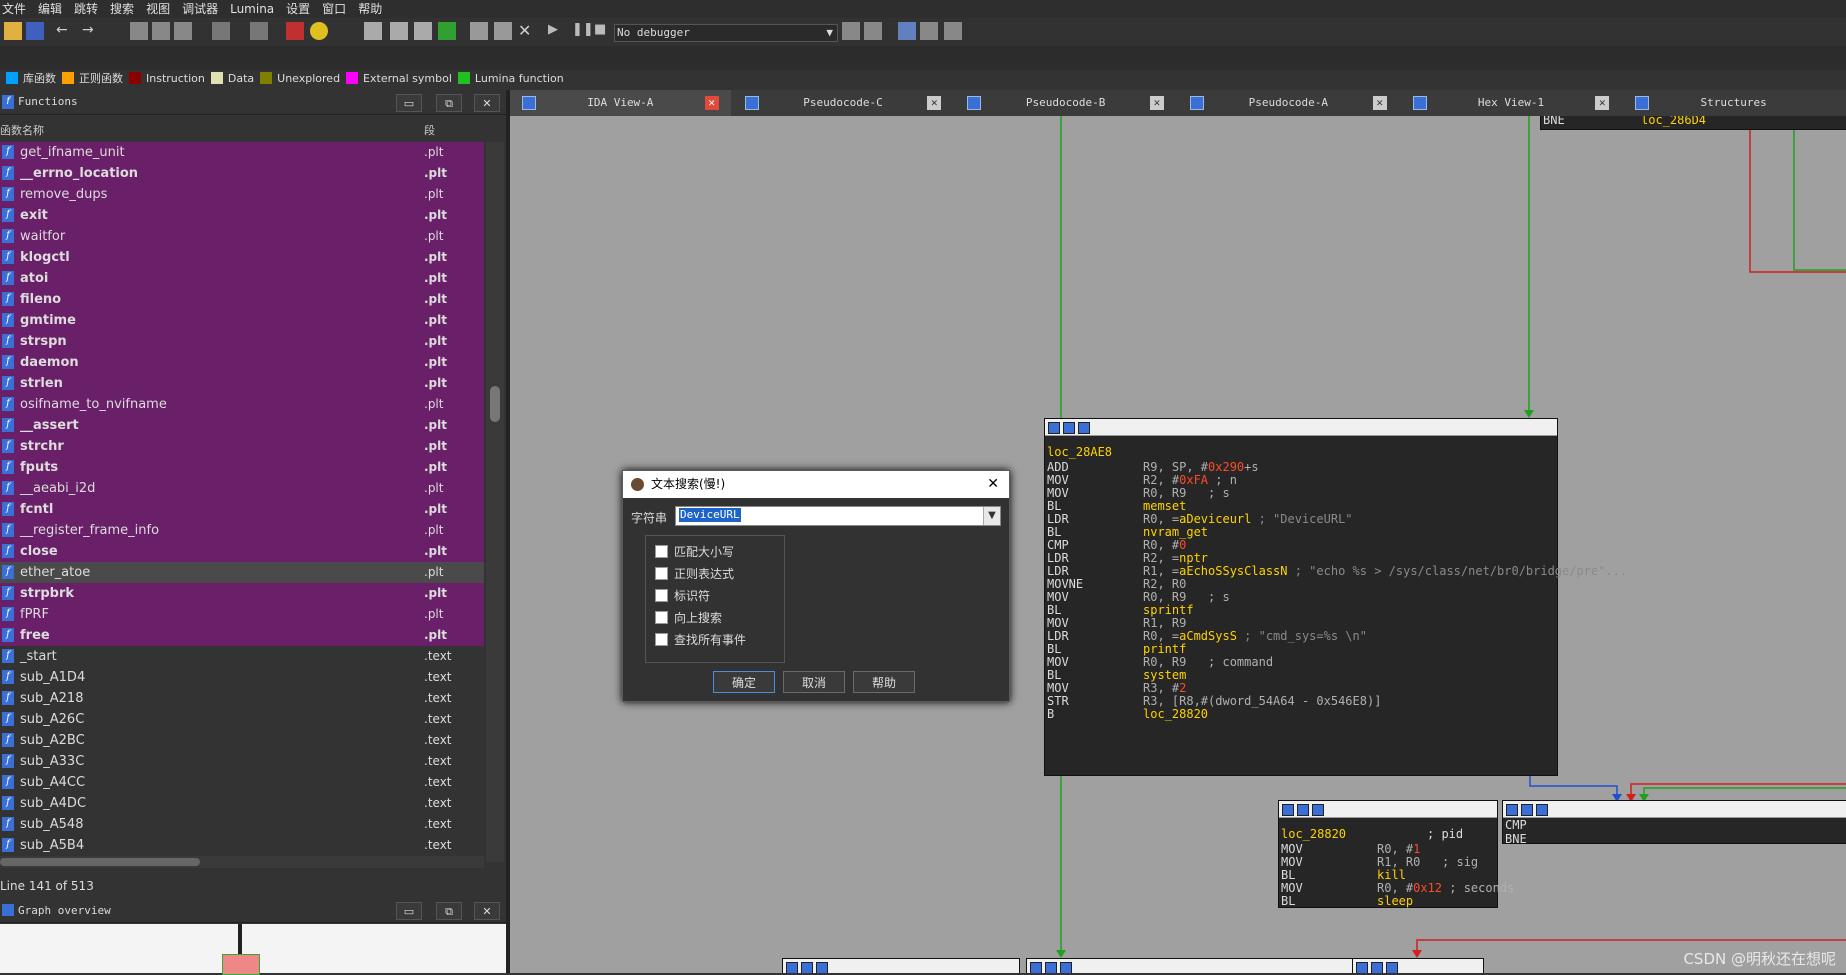 This screenshot has height=975, width=1846. What do you see at coordinates (254, 949) in the screenshot?
I see `graph-overview-canvas` at bounding box center [254, 949].